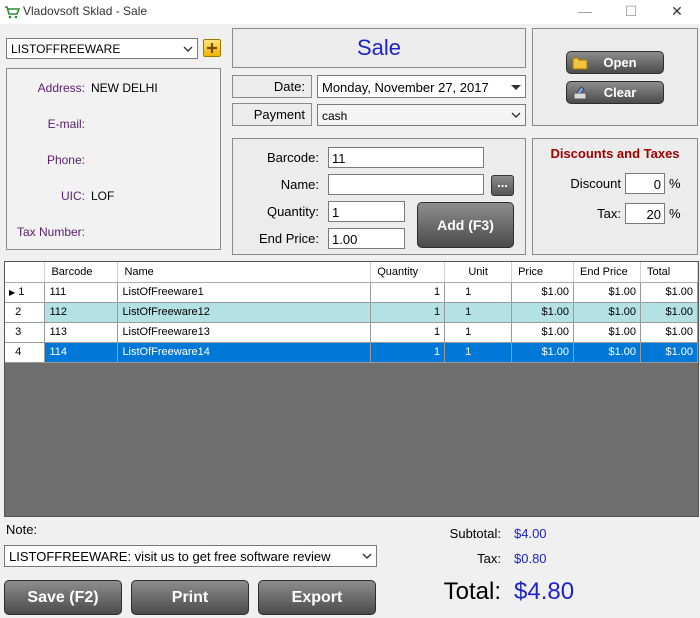 The image size is (700, 618). What do you see at coordinates (645, 213) in the screenshot?
I see `tax-input: 20` at bounding box center [645, 213].